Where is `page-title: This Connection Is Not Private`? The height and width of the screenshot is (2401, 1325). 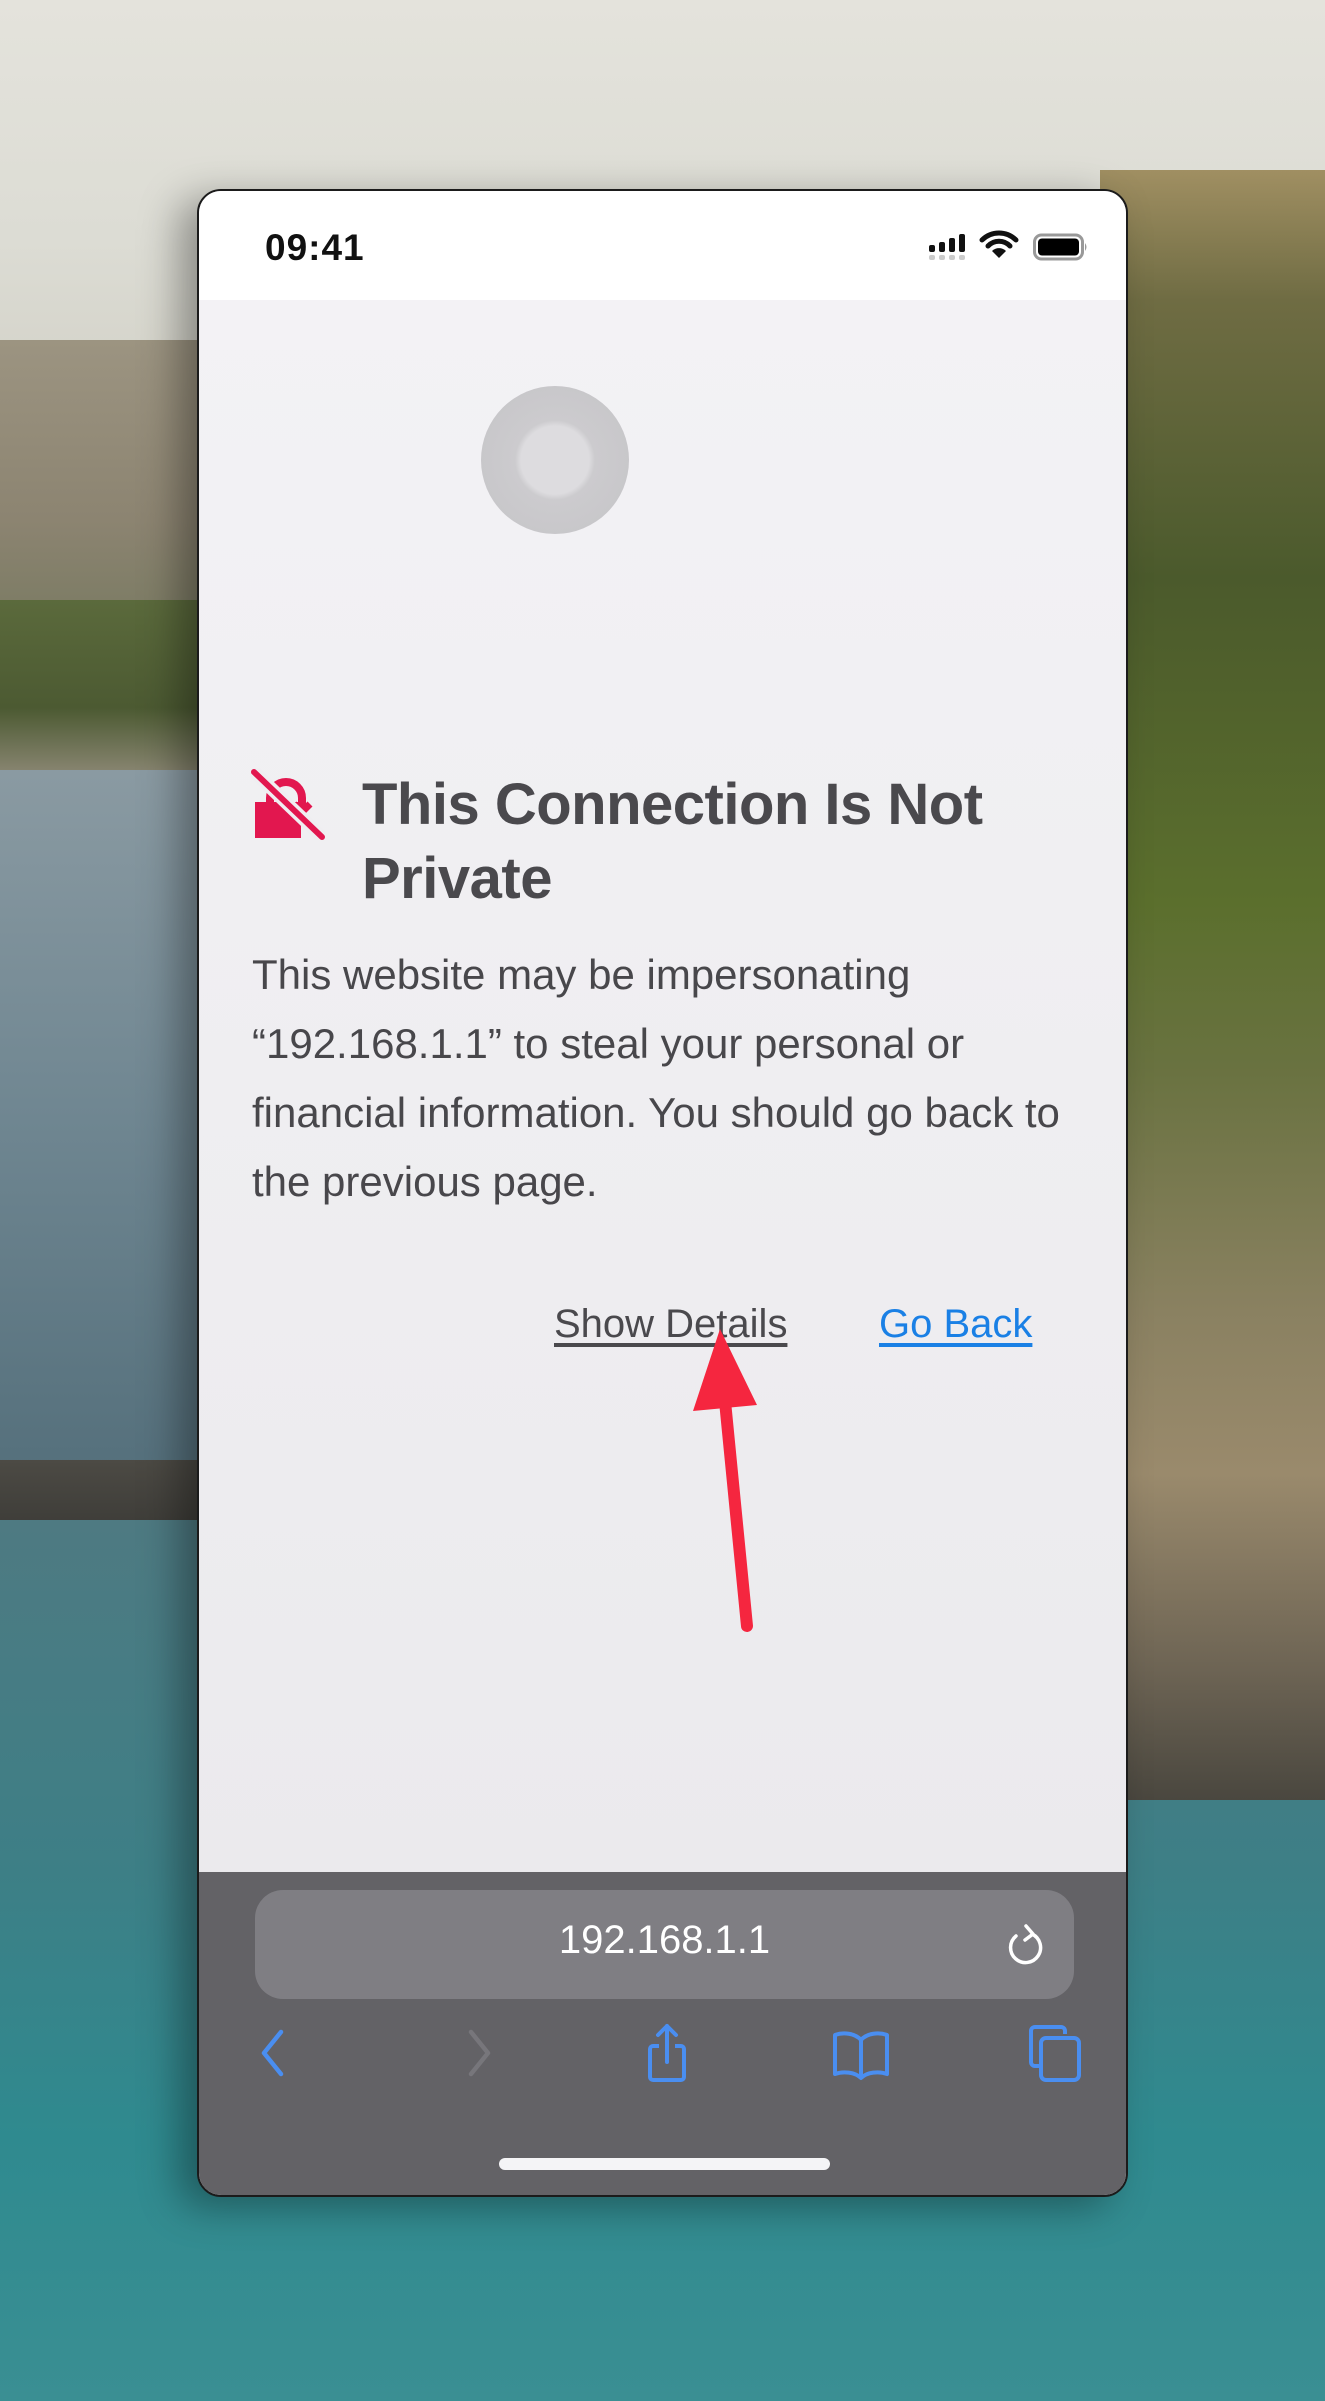 page-title: This Connection Is Not Private is located at coordinates (672, 841).